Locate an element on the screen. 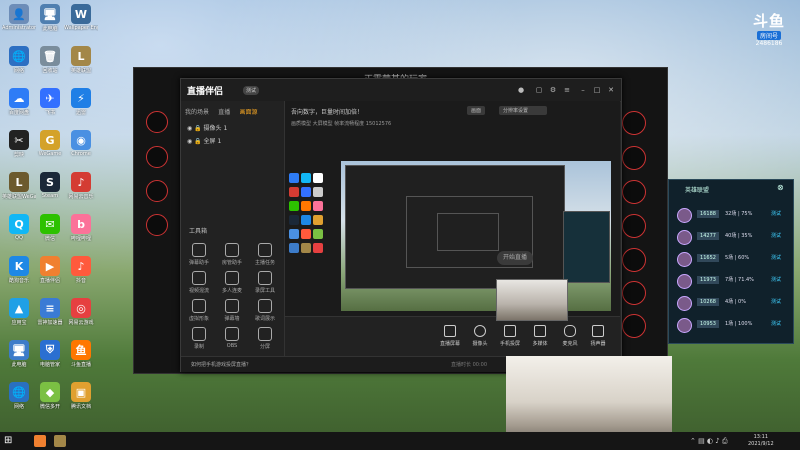 The image size is (800, 450). desktop-shortcut: ✂ 剪映 is located at coordinates (19, 144).